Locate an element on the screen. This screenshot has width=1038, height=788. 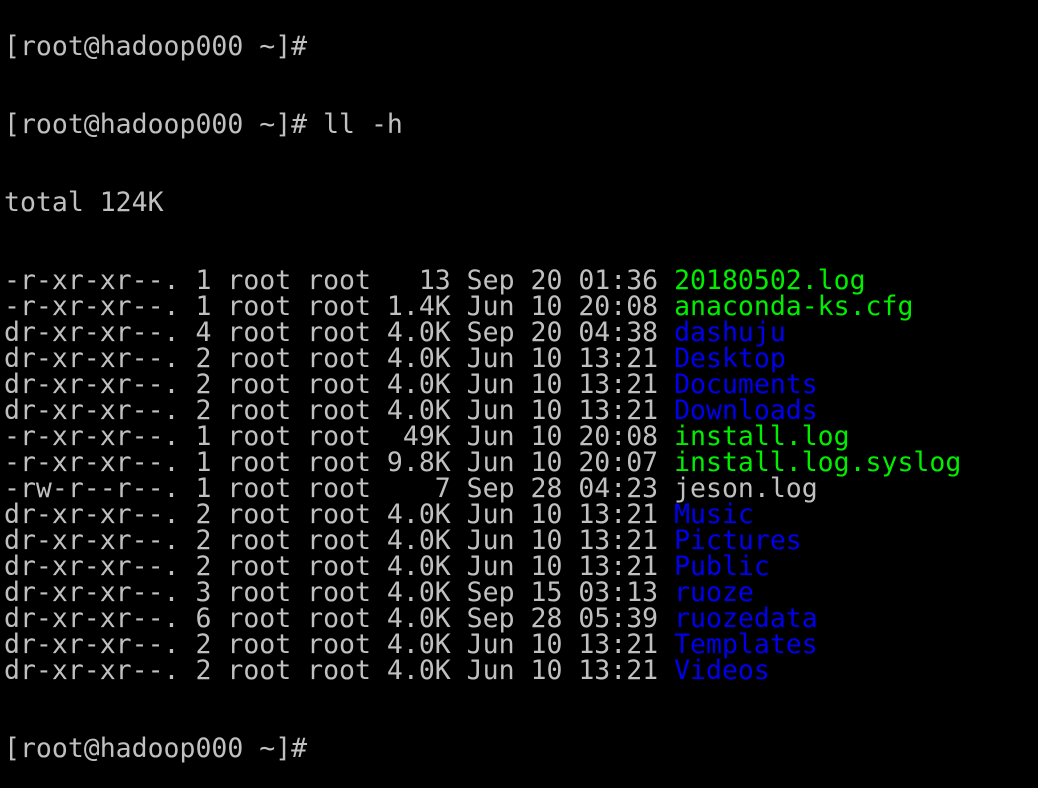
previous-prompt: [root@hadoop000 ~]# is located at coordinates (156, 46).